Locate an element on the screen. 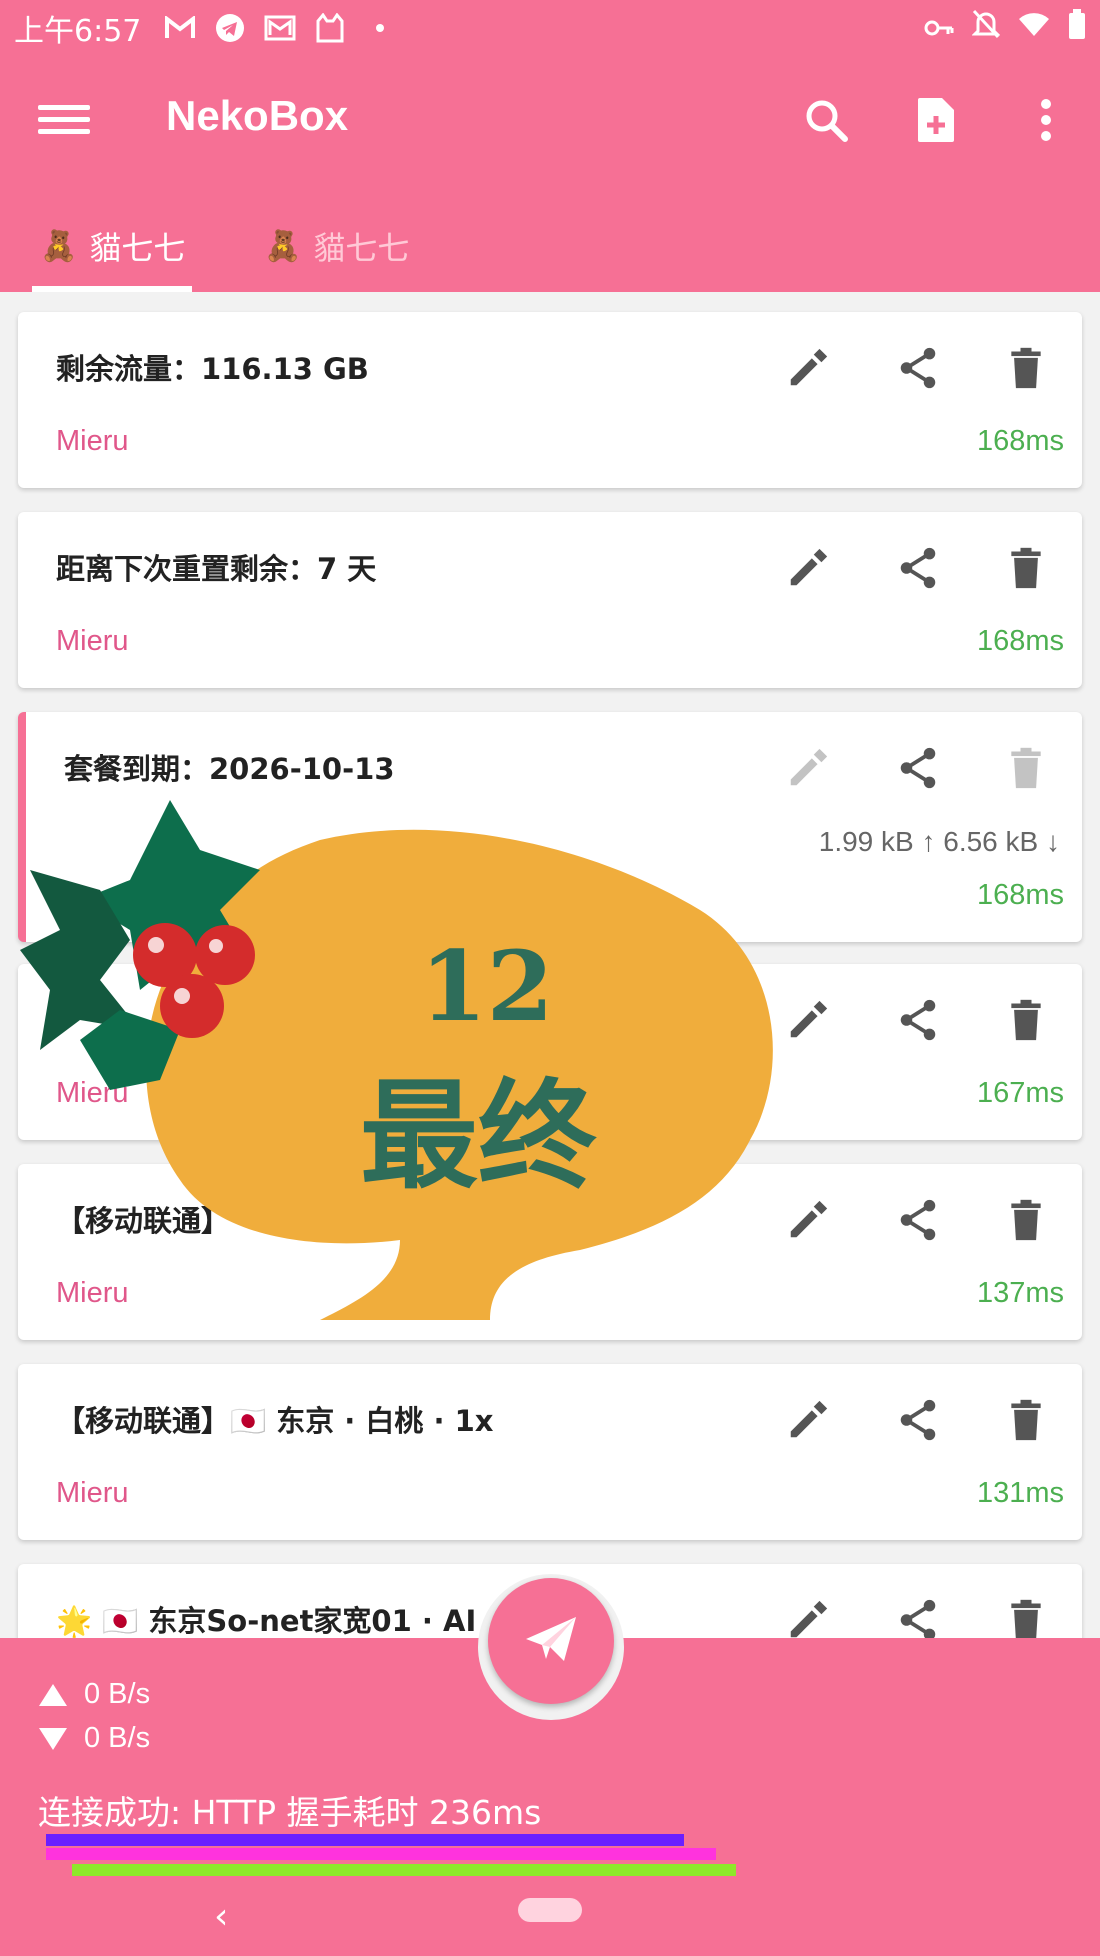  status-bar: 上午6:57 is located at coordinates (550, 28).